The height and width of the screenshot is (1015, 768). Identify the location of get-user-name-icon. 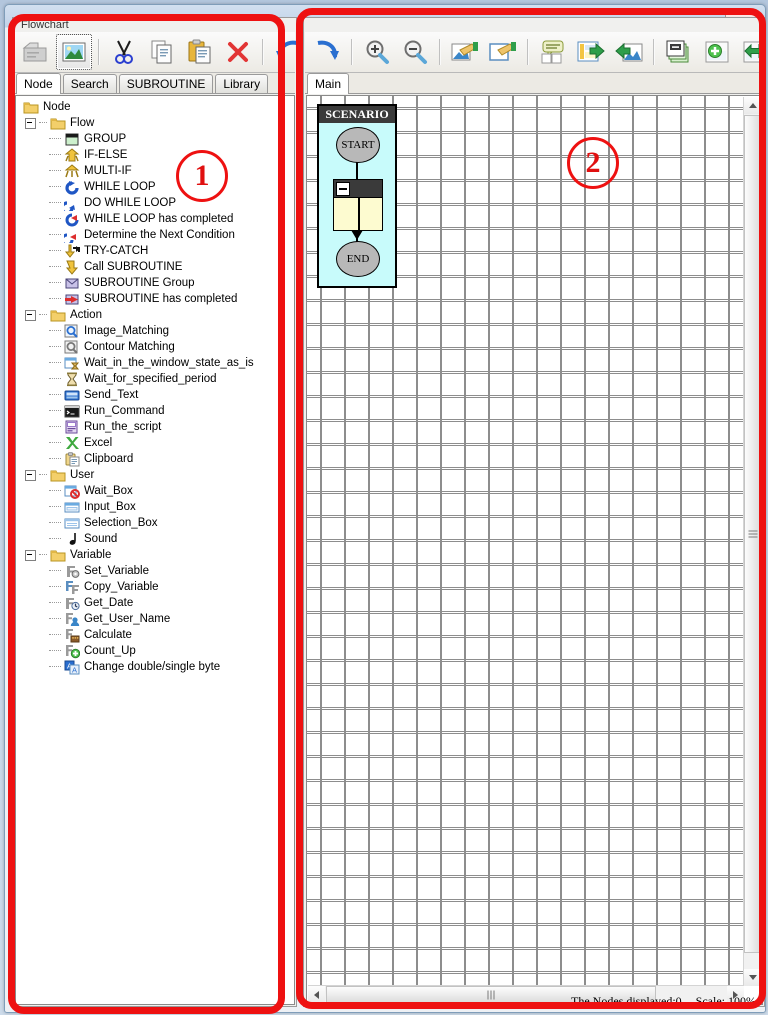
(72, 619).